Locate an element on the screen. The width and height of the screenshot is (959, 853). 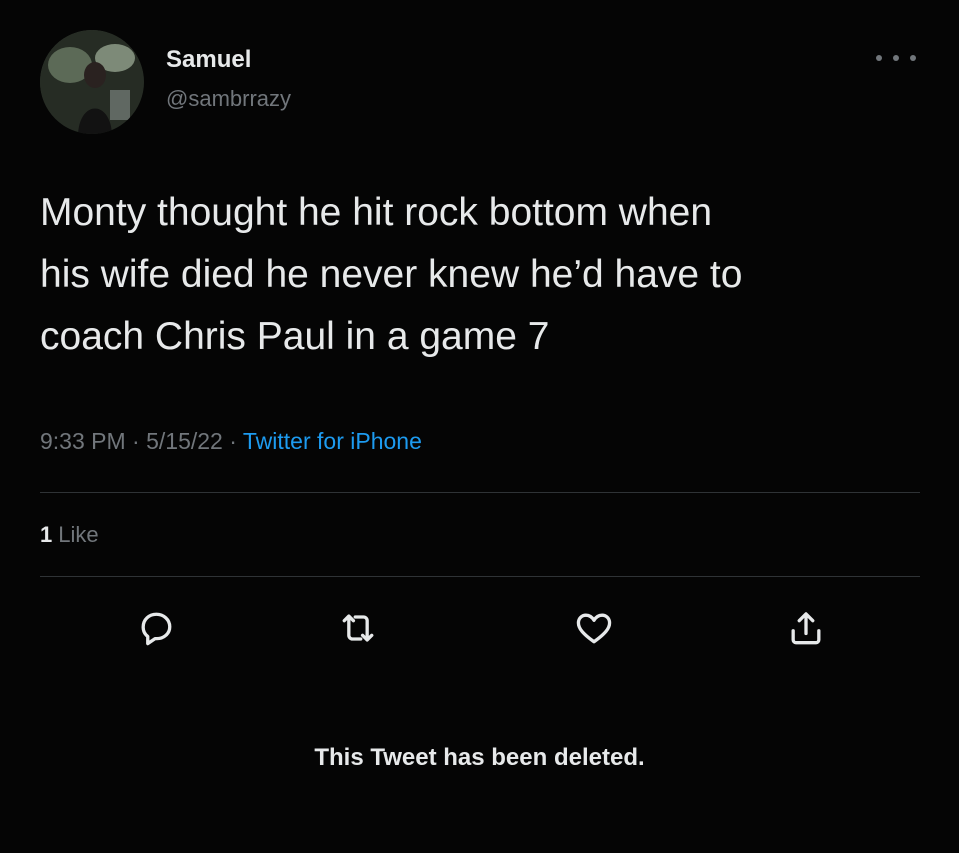
more-options-icon is located at coordinates (896, 58).